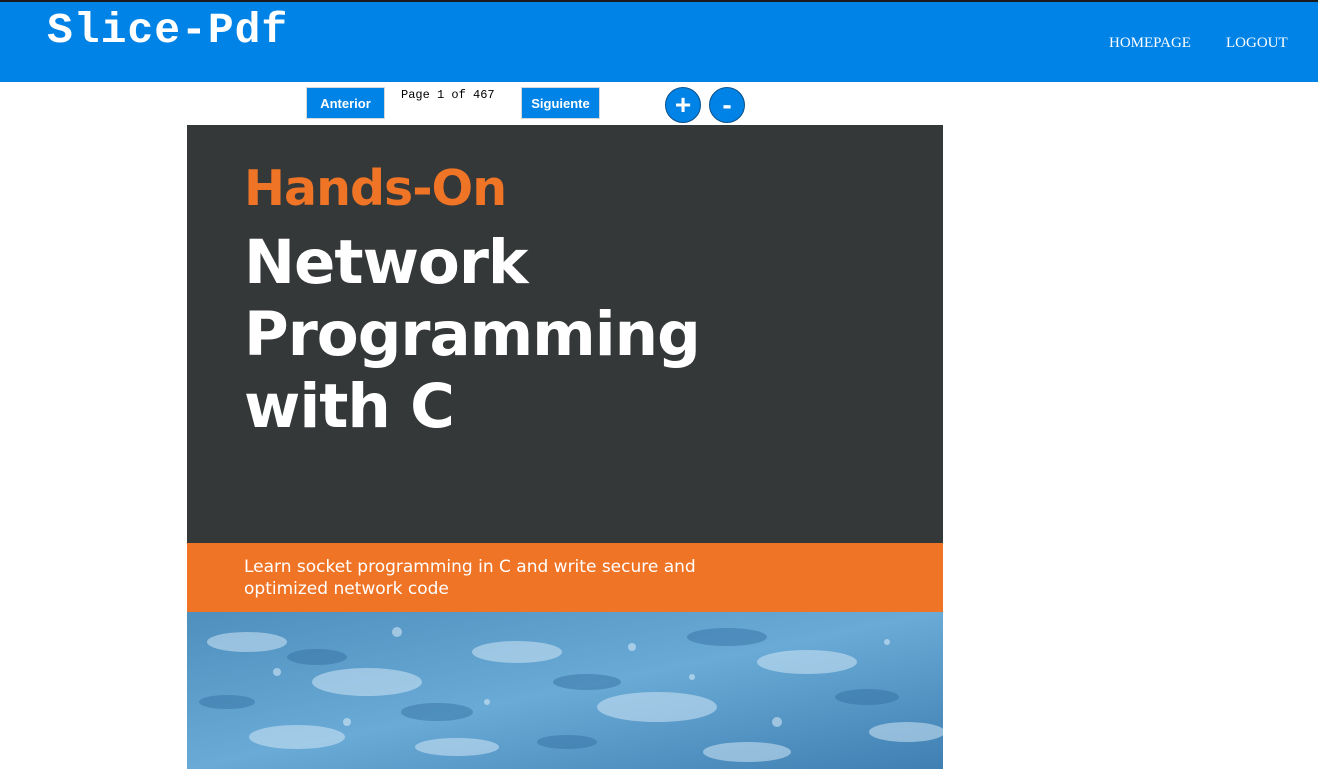 The width and height of the screenshot is (1318, 769). I want to click on cover-subtitle-line: optimized network code, so click(346, 589).